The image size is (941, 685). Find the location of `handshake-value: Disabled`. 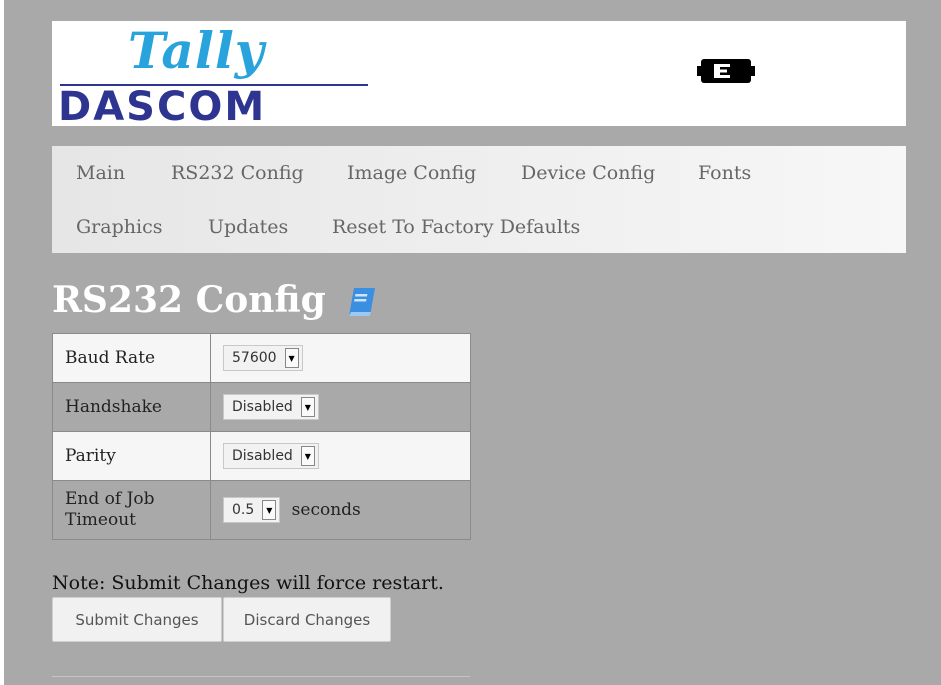

handshake-value: Disabled is located at coordinates (262, 407).